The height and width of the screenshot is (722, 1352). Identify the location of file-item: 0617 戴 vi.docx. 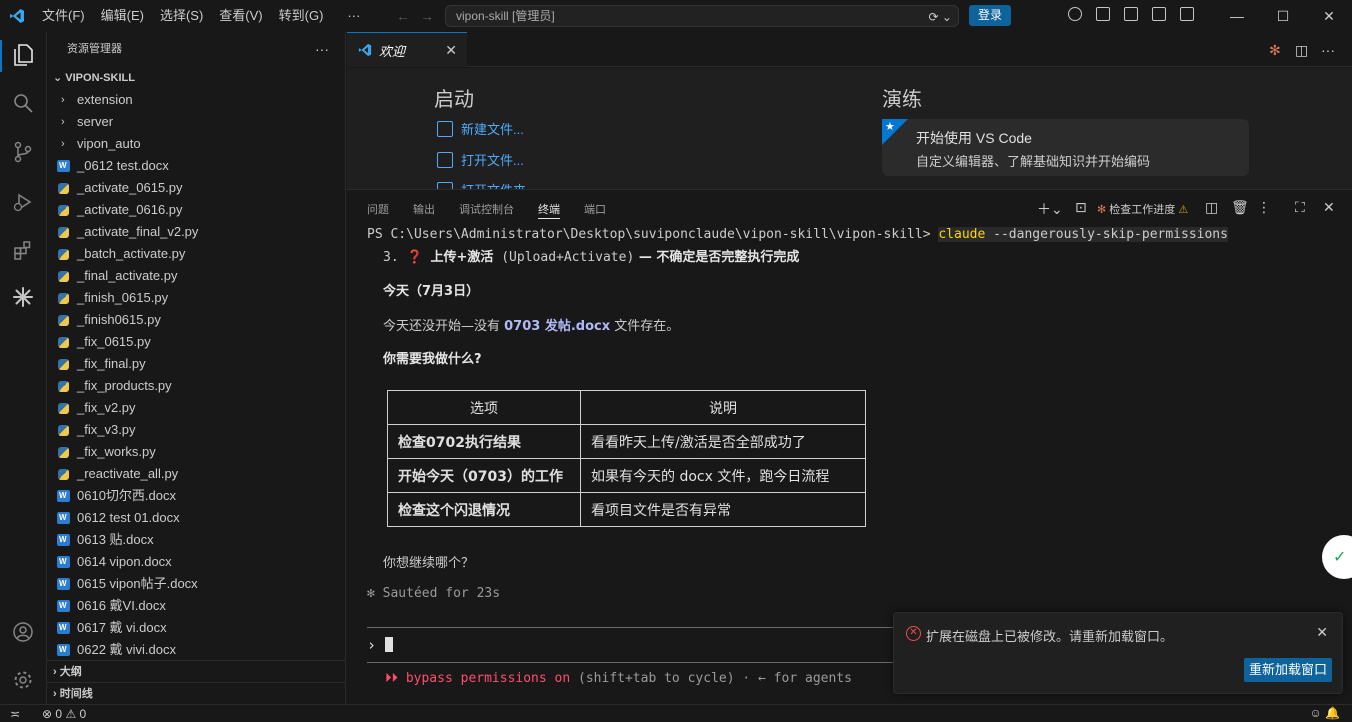
(196, 628).